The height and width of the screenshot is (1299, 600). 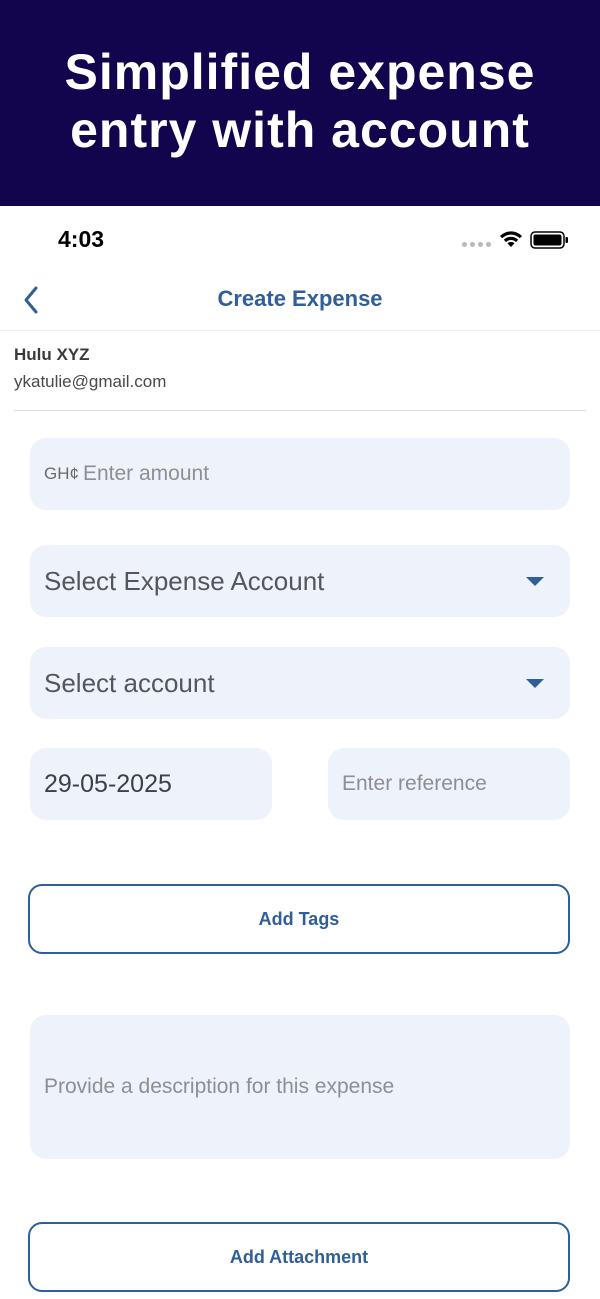 What do you see at coordinates (300, 377) in the screenshot?
I see `user-info: Hulu XYZ ykatulie@gmail.com` at bounding box center [300, 377].